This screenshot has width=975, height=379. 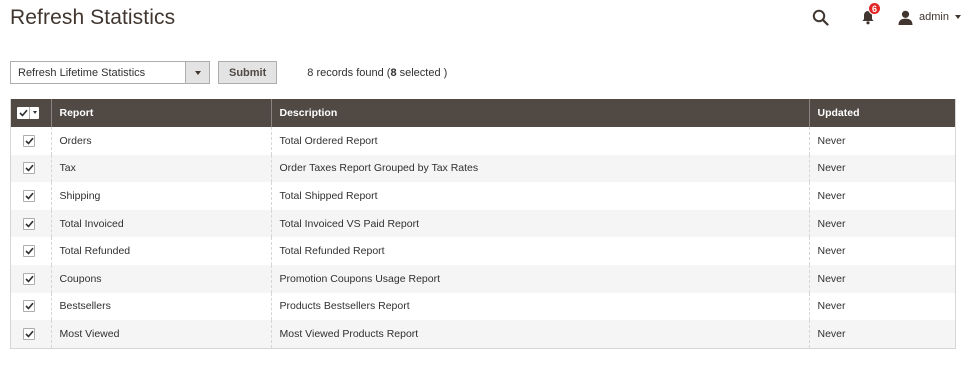 I want to click on mass-select-control, so click(x=28, y=112).